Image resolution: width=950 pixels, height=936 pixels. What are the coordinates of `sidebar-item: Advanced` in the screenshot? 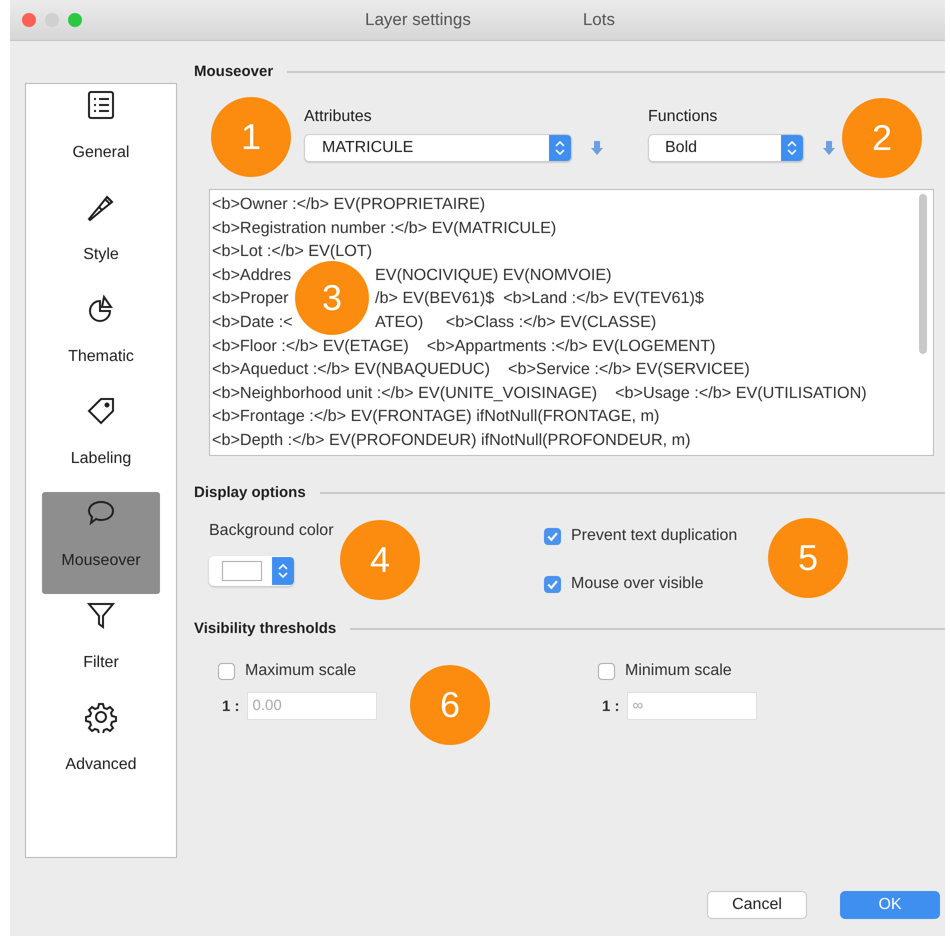 It's located at (101, 747).